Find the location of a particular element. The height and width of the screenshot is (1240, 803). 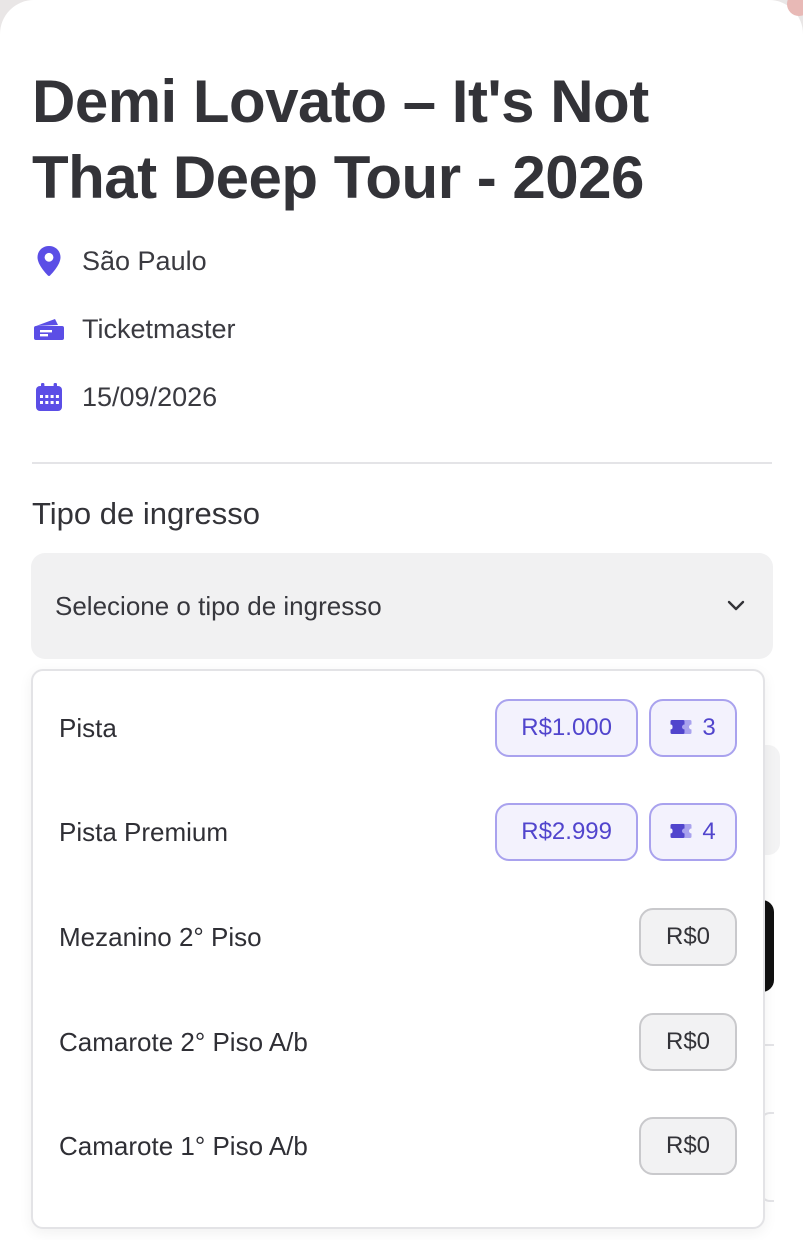

ticket-option-name: Pista Premium is located at coordinates (144, 831).